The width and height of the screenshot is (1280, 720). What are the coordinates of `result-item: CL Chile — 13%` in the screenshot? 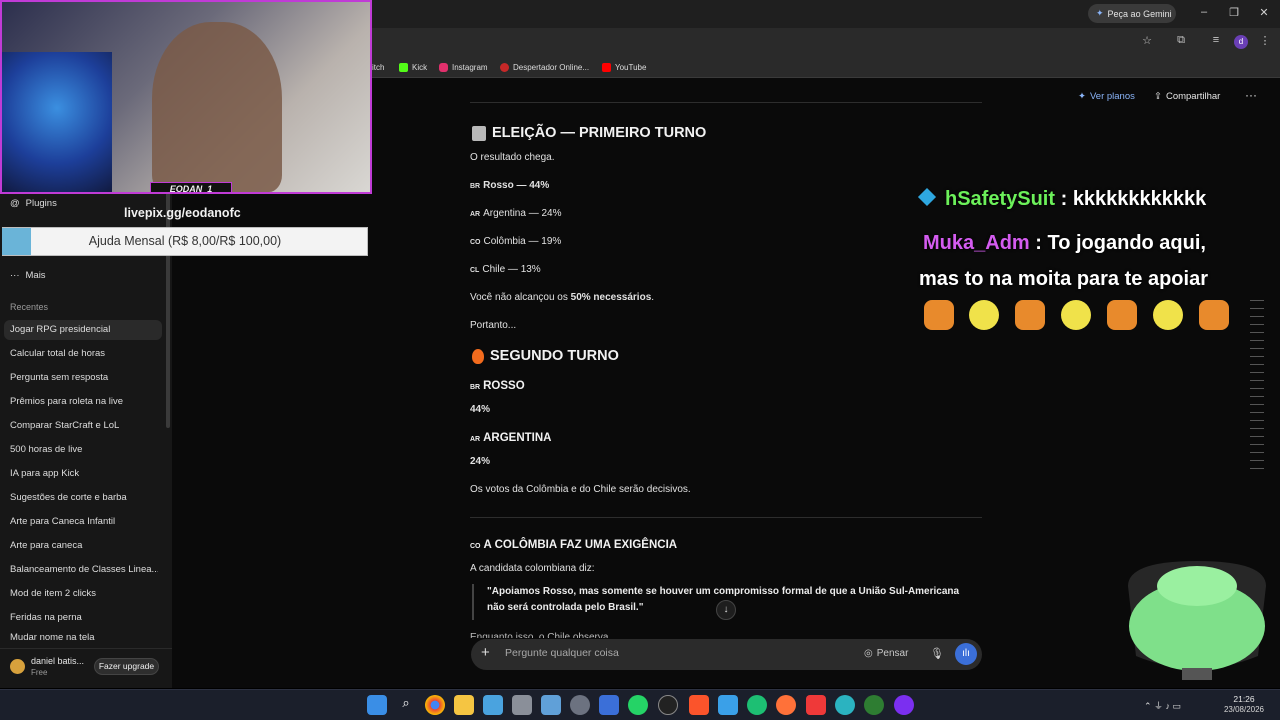 It's located at (505, 269).